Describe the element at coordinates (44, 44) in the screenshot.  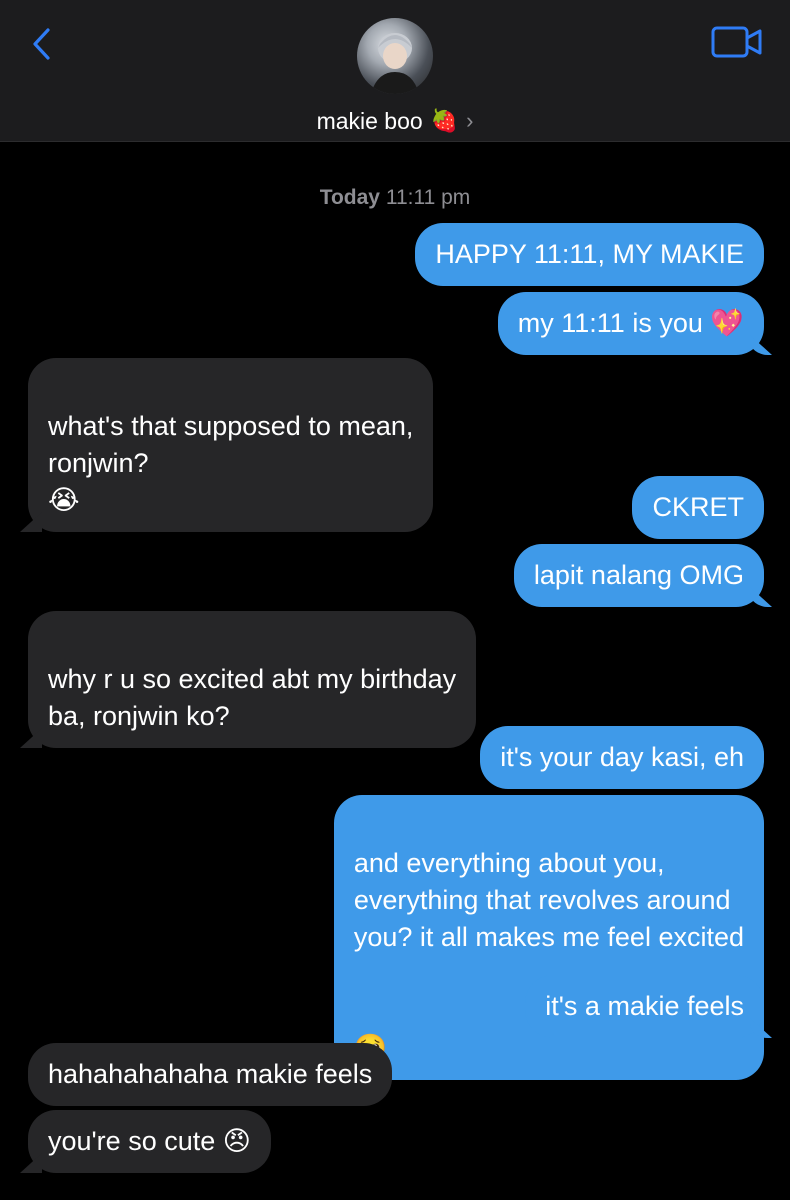
I see `chevron-left-icon` at that location.